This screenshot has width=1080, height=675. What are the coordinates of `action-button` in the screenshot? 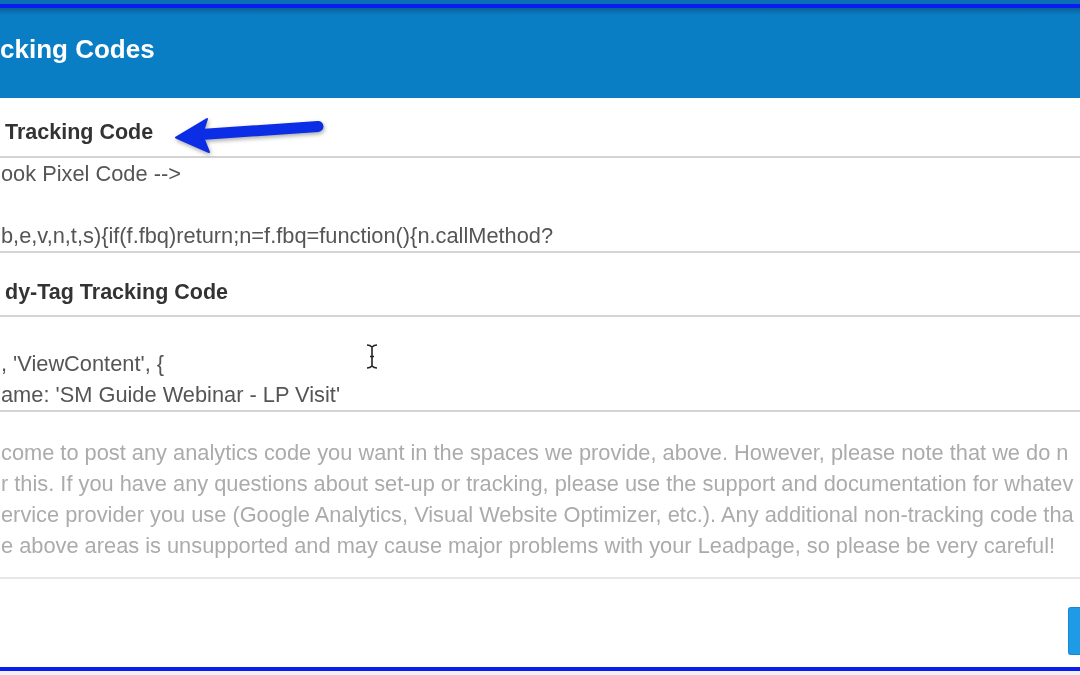 It's located at (1074, 630).